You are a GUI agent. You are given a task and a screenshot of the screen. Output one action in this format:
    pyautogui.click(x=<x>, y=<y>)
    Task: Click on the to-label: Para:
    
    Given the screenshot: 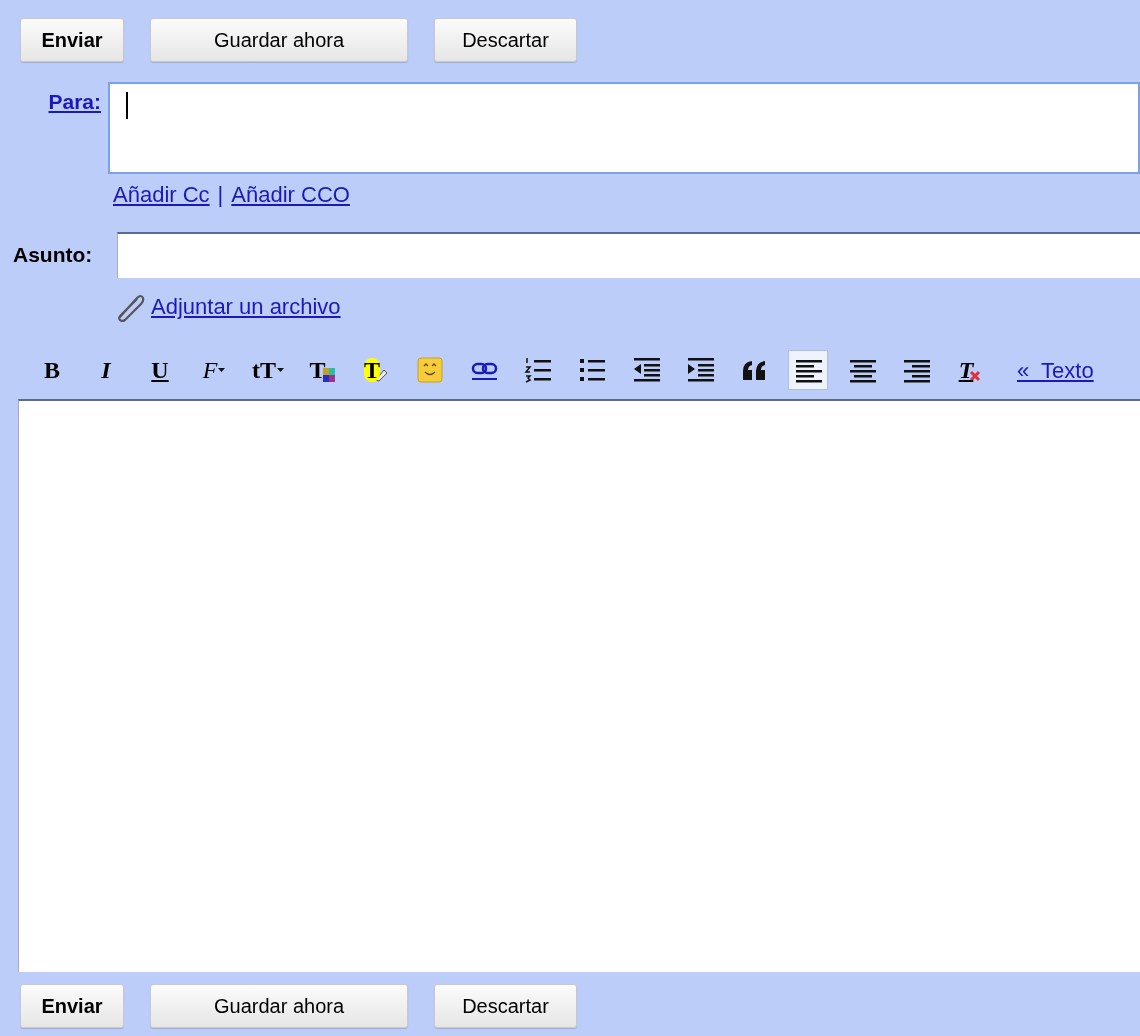 What is the action you would take?
    pyautogui.click(x=54, y=128)
    